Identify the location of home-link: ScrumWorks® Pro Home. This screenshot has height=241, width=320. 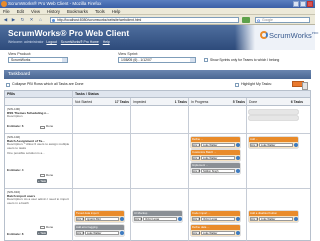
(80, 42).